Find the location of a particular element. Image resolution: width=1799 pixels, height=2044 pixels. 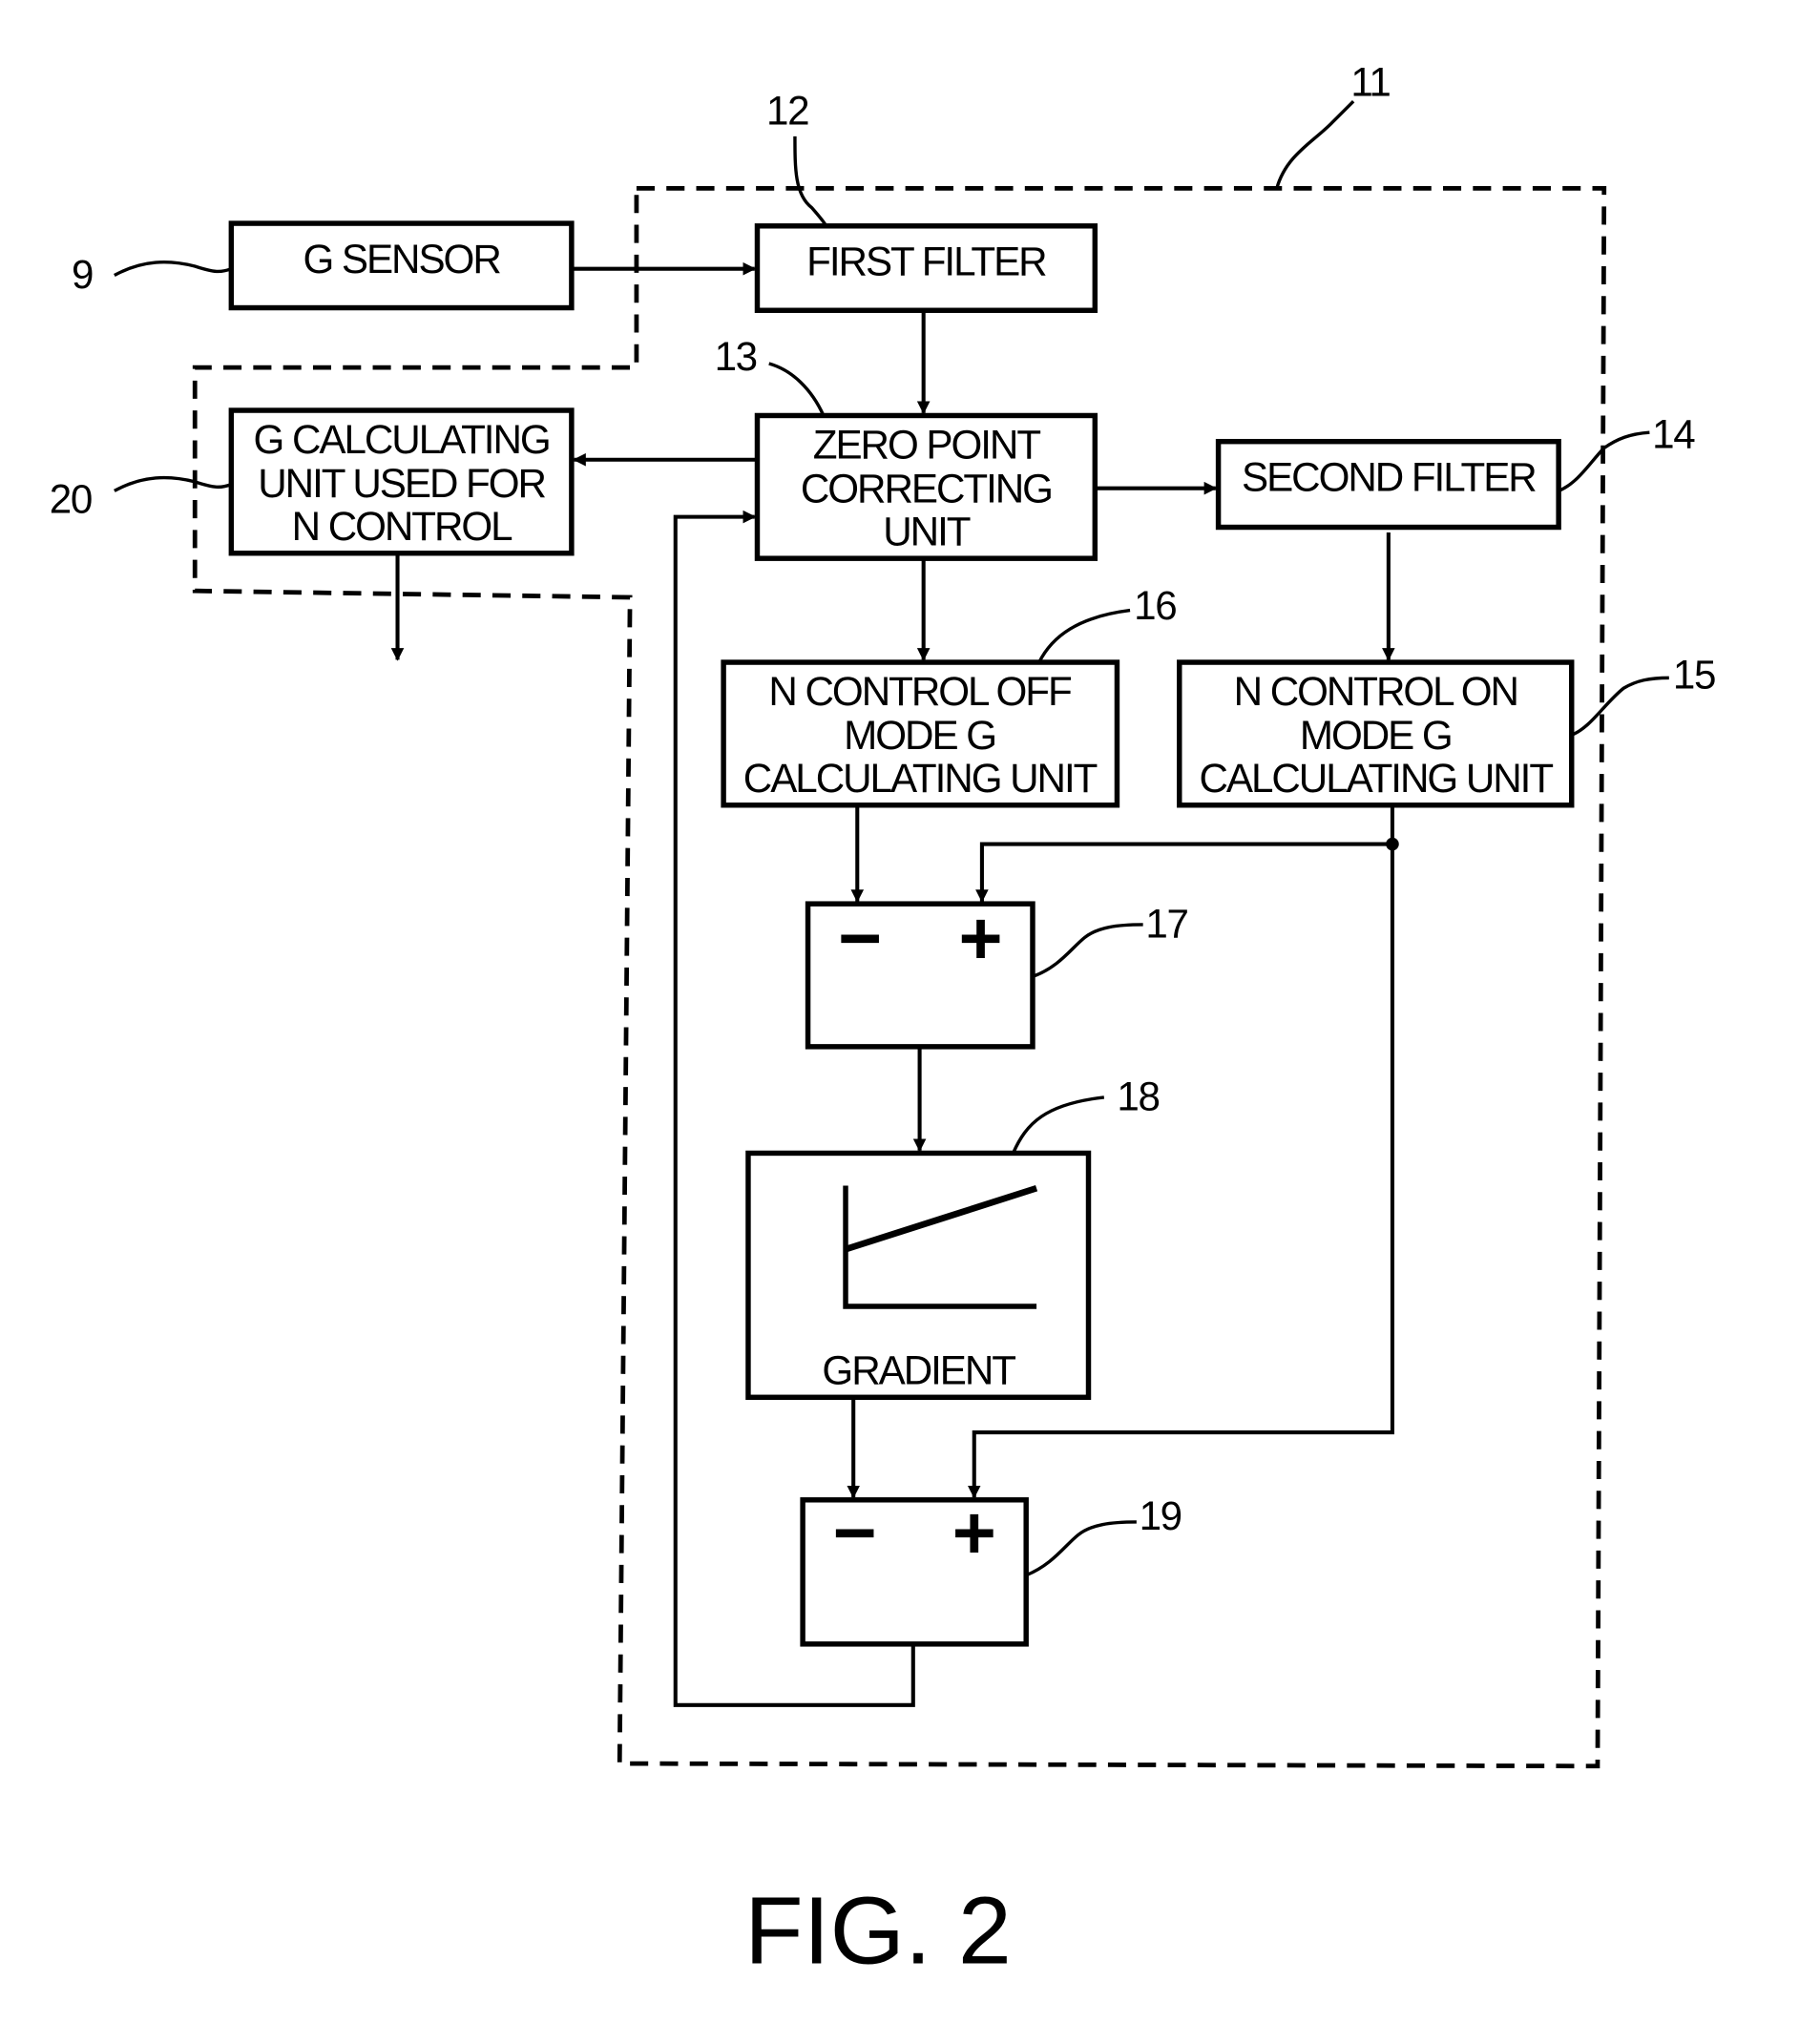

n-on-line-1: N CONTROL ON is located at coordinates (1375, 692).